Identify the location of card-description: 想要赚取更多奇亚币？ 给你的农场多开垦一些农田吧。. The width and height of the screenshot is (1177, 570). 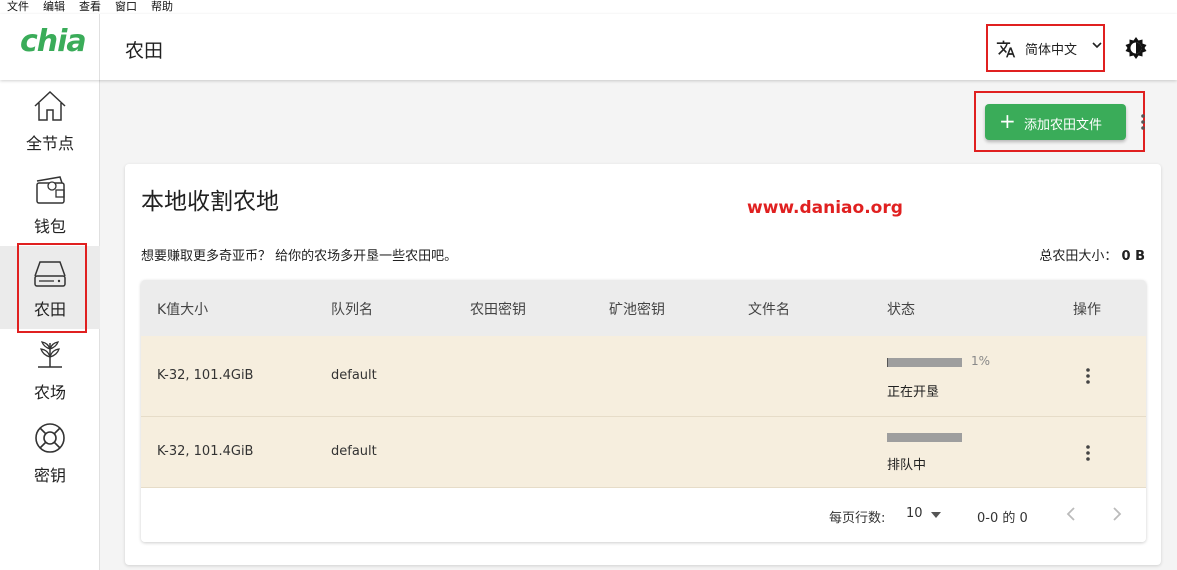
(299, 256).